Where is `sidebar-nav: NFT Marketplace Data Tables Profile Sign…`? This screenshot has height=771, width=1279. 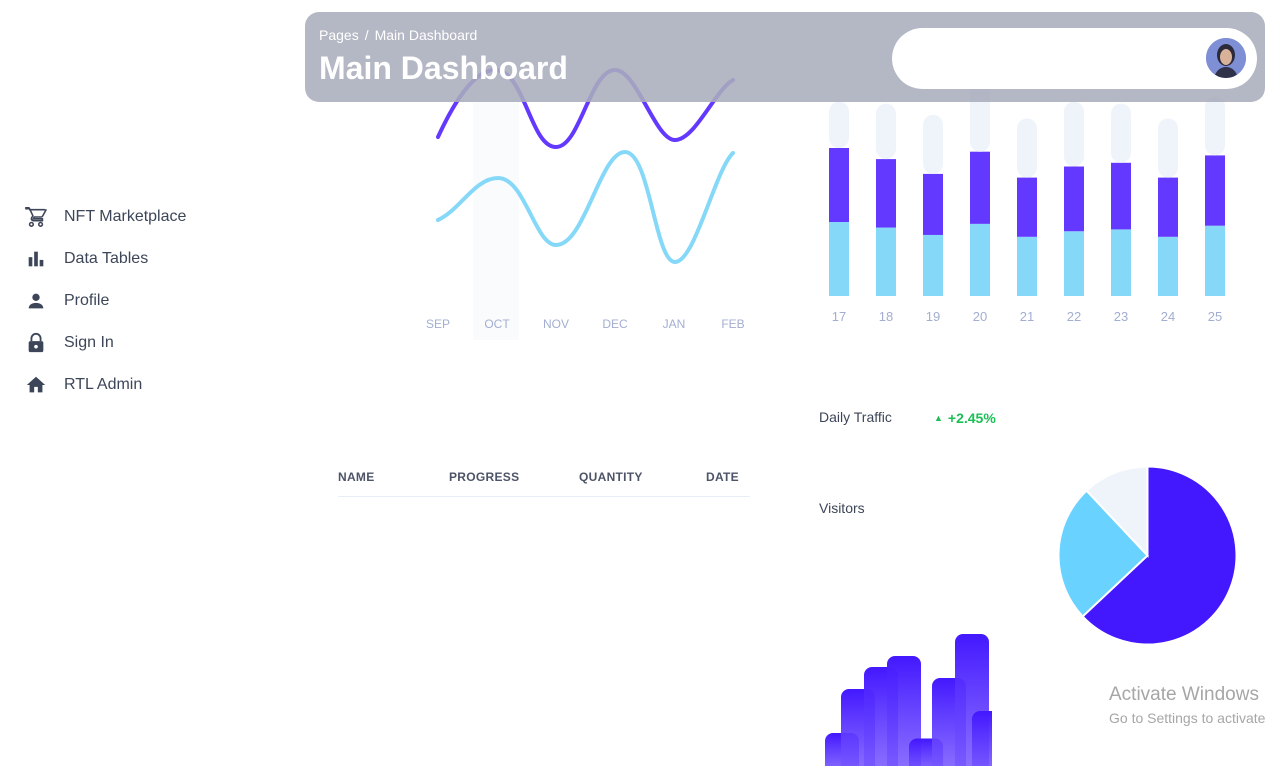
sidebar-nav: NFT Marketplace Data Tables Profile Sign… is located at coordinates (105, 301).